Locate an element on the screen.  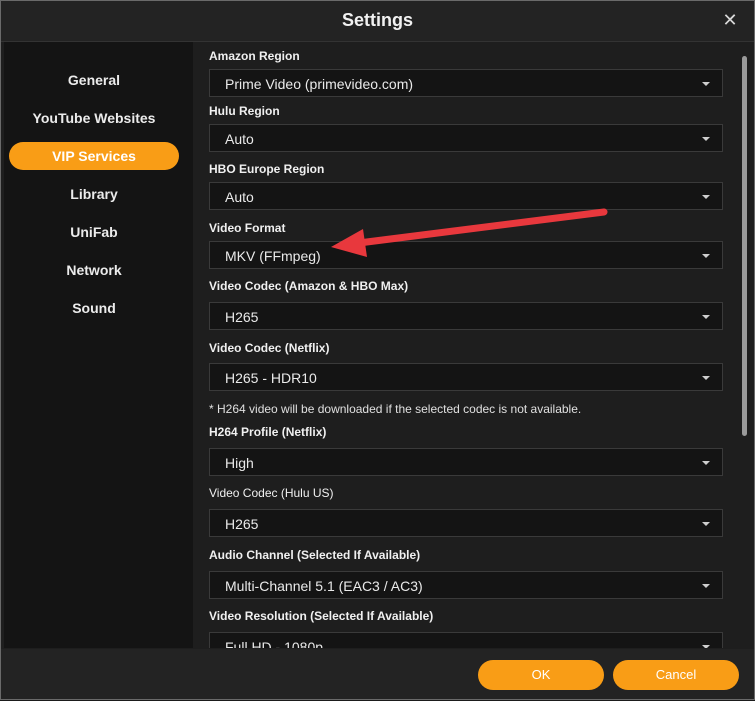
video-codec-hulu-label: Video Codec (Hulu US) is located at coordinates (271, 493).